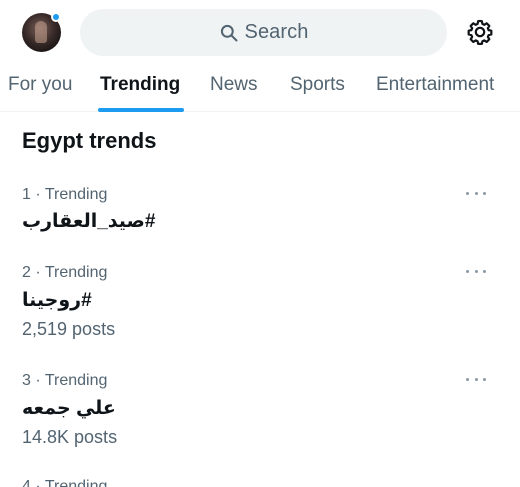 This screenshot has width=520, height=487. What do you see at coordinates (234, 85) in the screenshot?
I see `tab-news: News` at bounding box center [234, 85].